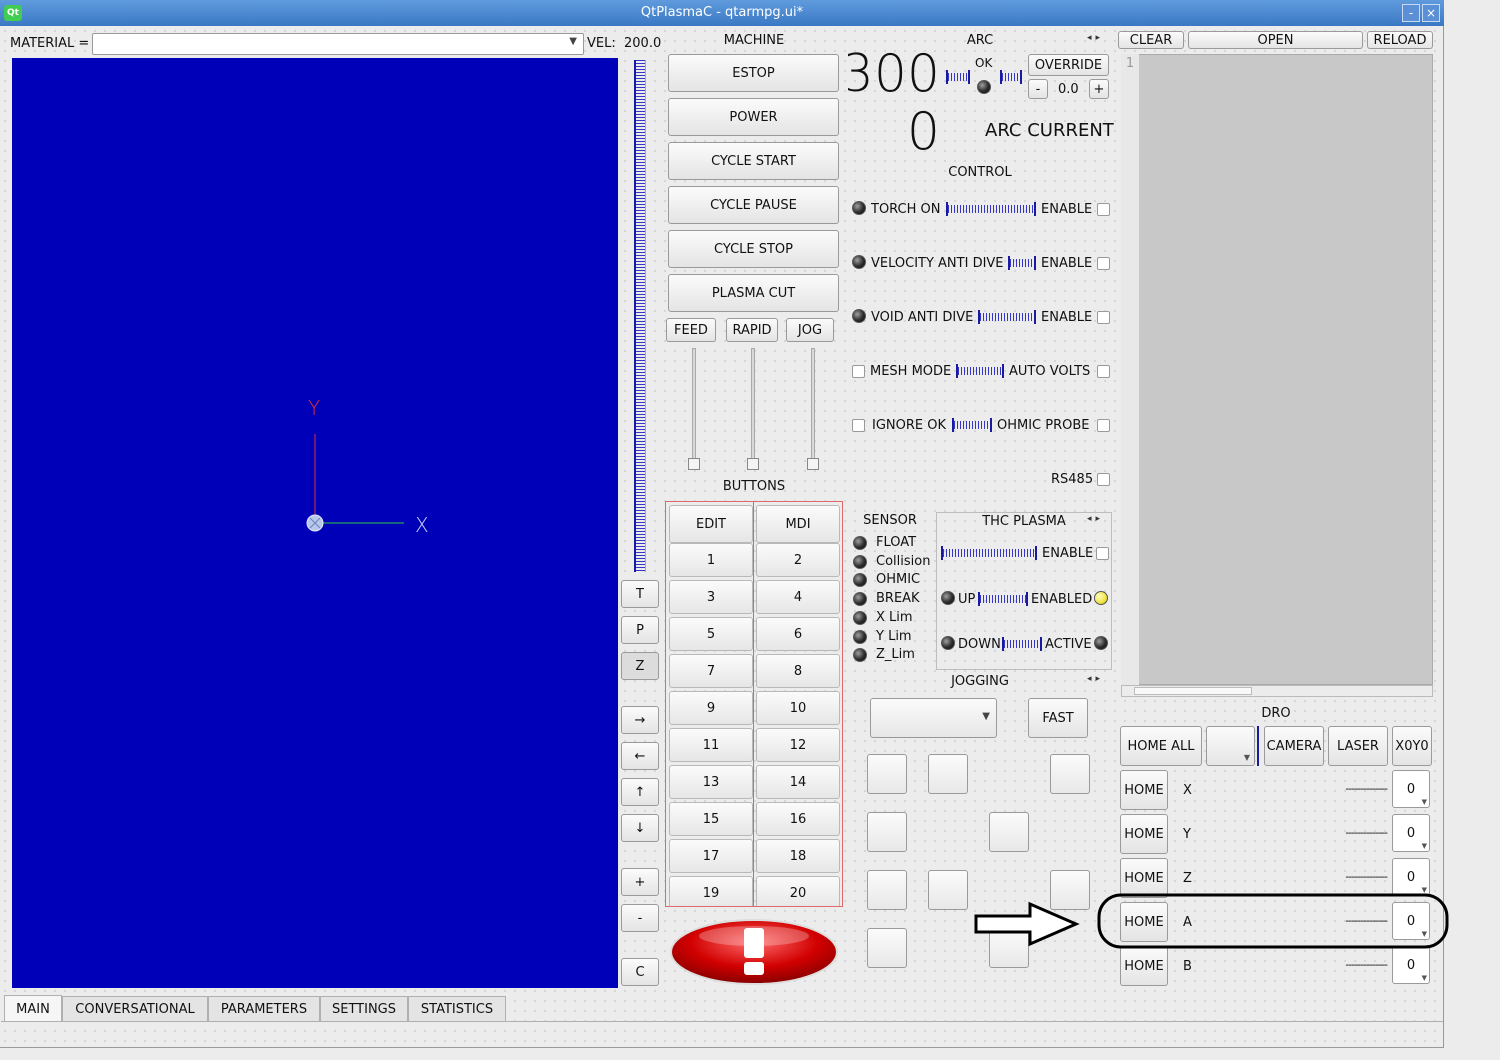  I want to click on override-plus-button: +, so click(1099, 89).